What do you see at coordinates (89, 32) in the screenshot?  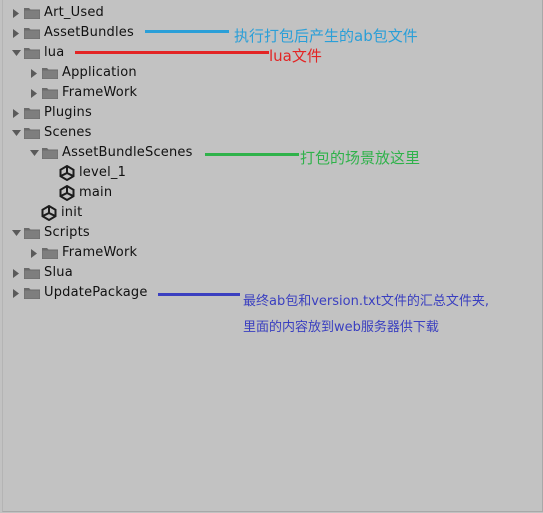 I see `tree-item-label: AssetBundles` at bounding box center [89, 32].